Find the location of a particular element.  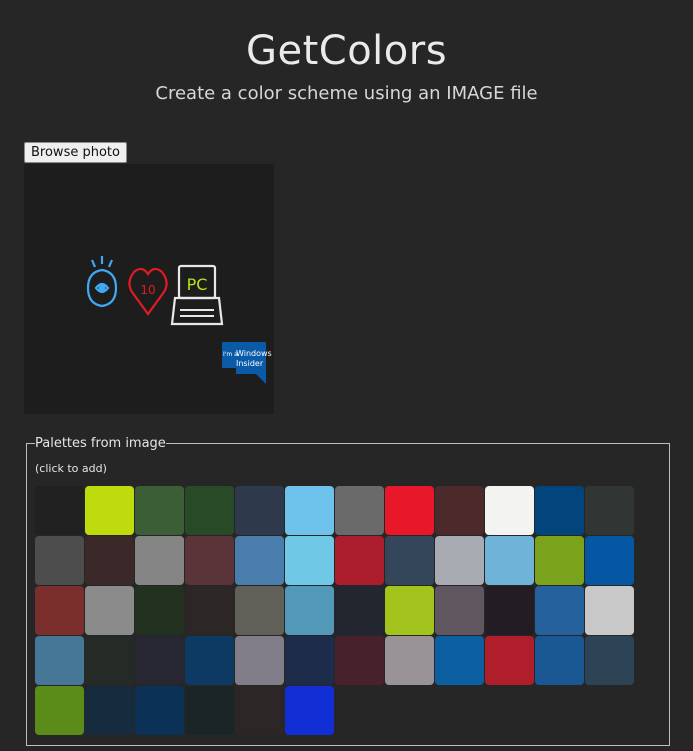

app-title: GetColors is located at coordinates (346, 51).